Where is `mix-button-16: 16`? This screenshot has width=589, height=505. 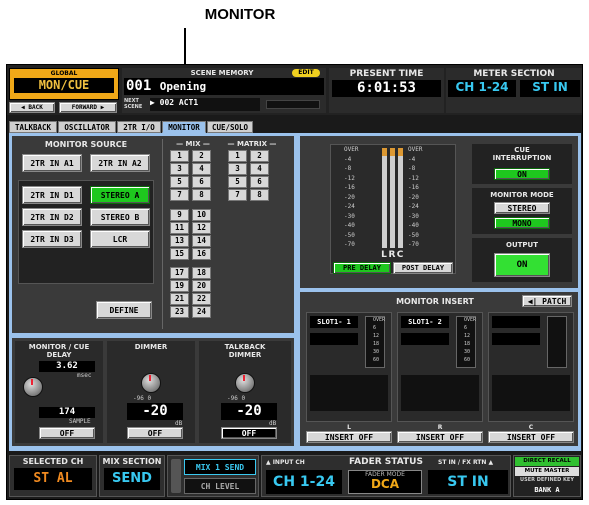 mix-button-16: 16 is located at coordinates (201, 253).